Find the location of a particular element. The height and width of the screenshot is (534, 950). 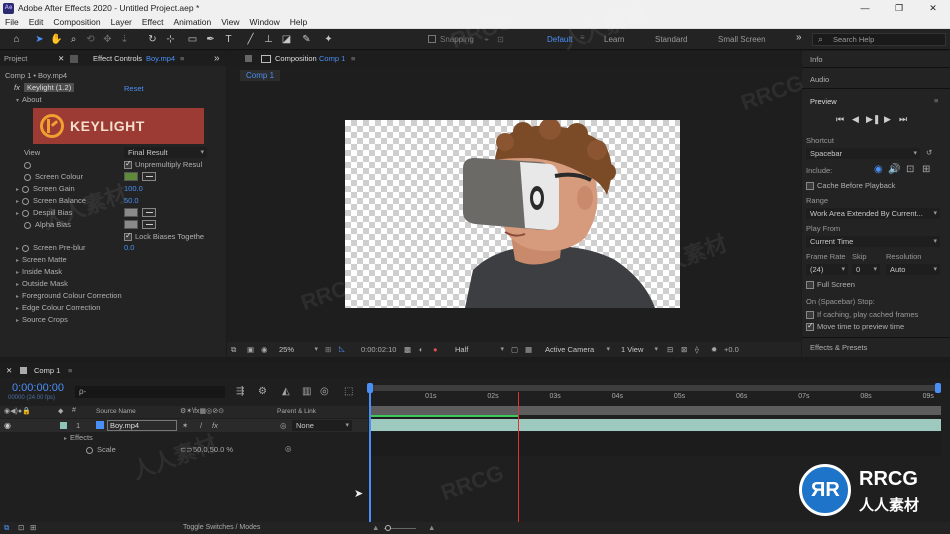

pan-camera-icon: ✥ is located at coordinates (107, 39).